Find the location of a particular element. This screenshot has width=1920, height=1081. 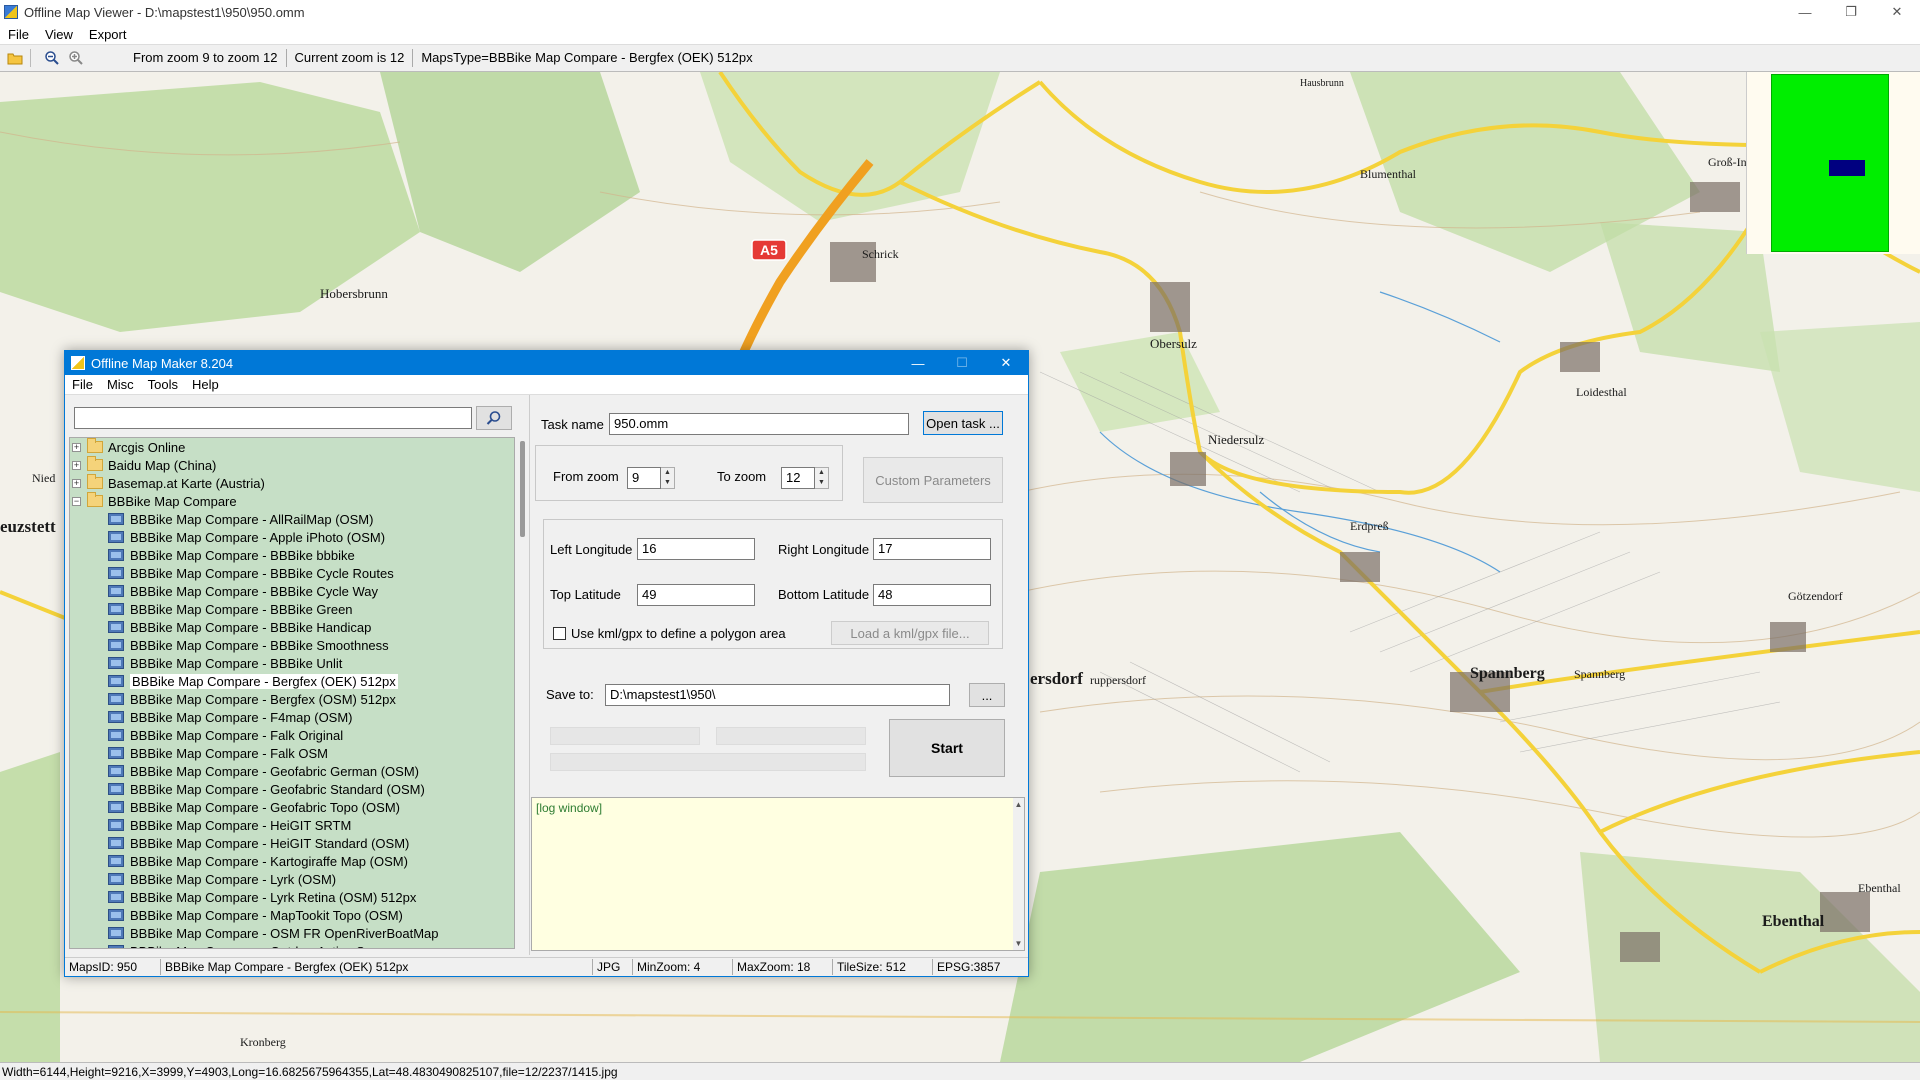

tree-map-item: BBBike Map Compare - HeiGIT SRTM is located at coordinates (229, 825).